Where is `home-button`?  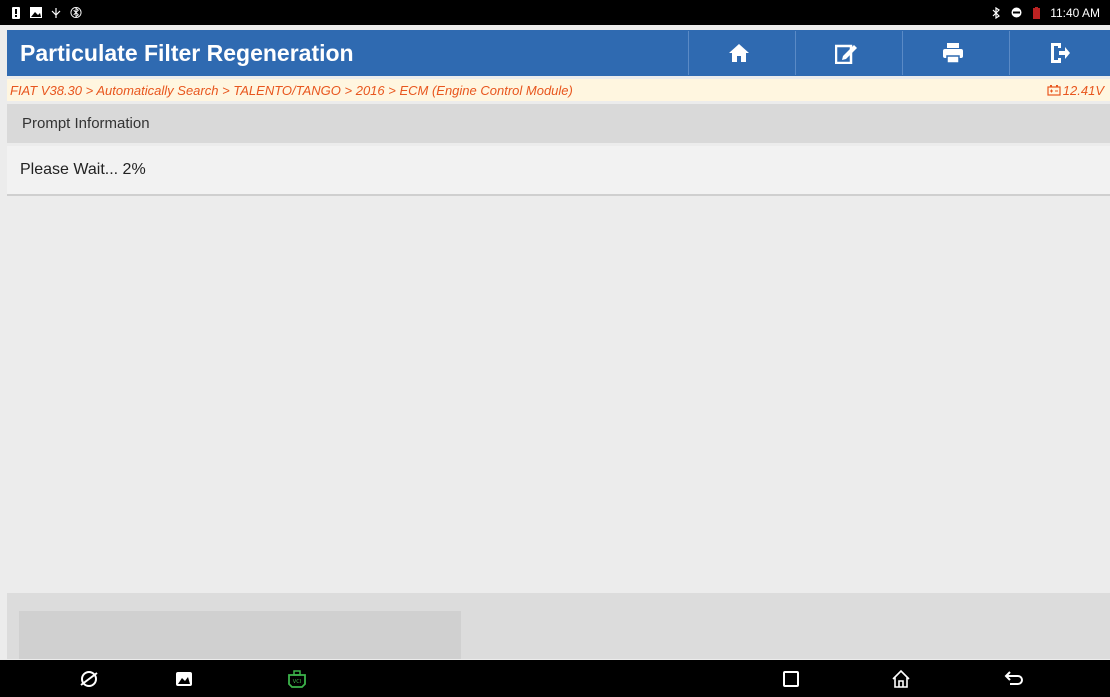 home-button is located at coordinates (738, 53).